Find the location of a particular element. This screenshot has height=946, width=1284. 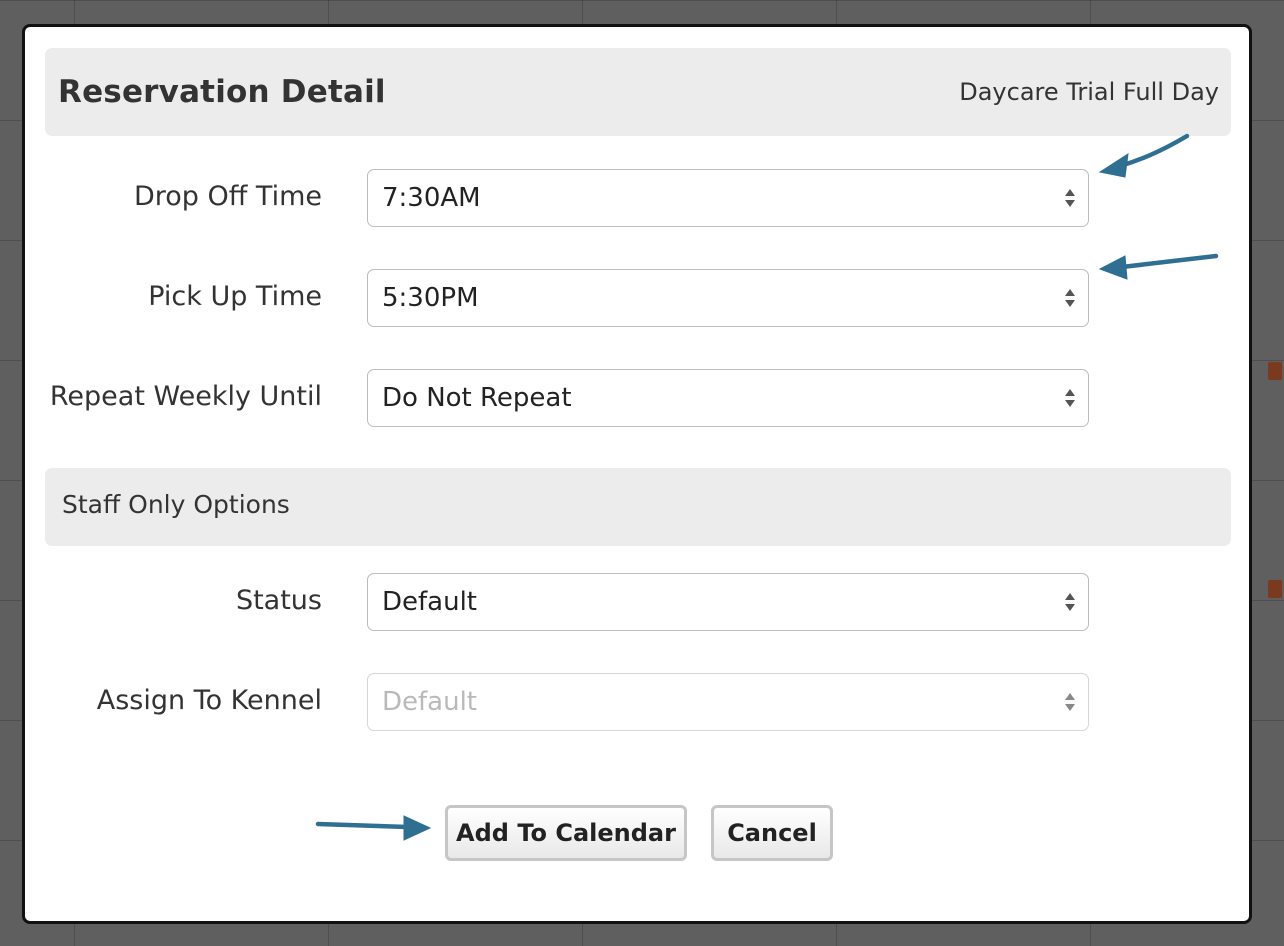

status-label: Status is located at coordinates (278, 600).